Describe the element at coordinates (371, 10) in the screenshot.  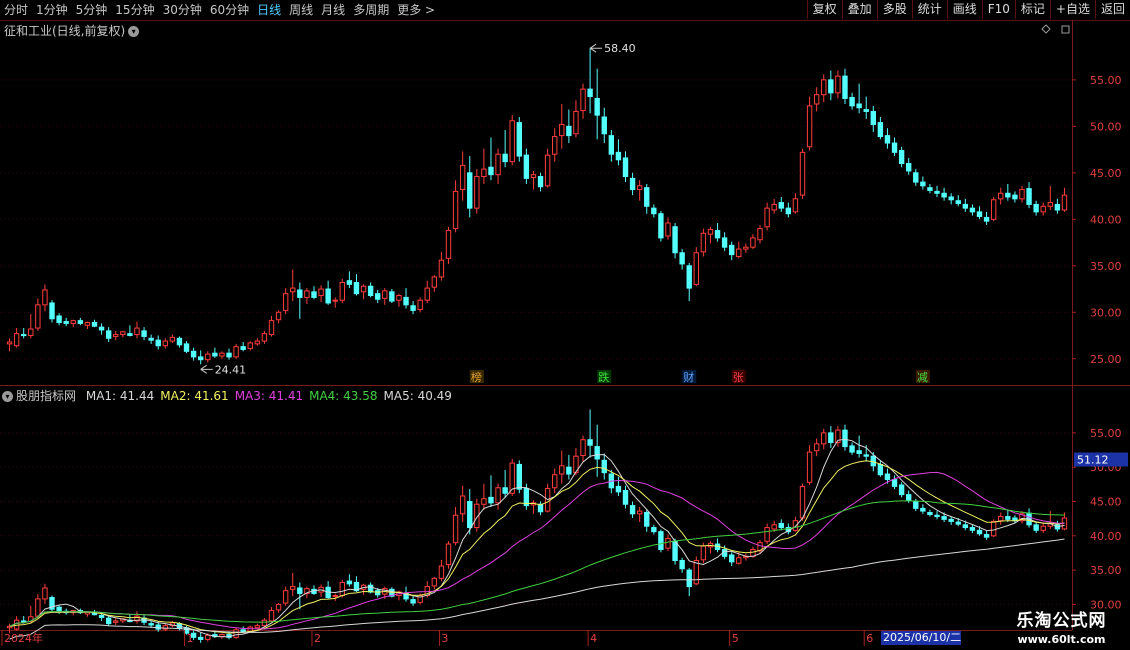
I see `tab-period-9: 多周期` at that location.